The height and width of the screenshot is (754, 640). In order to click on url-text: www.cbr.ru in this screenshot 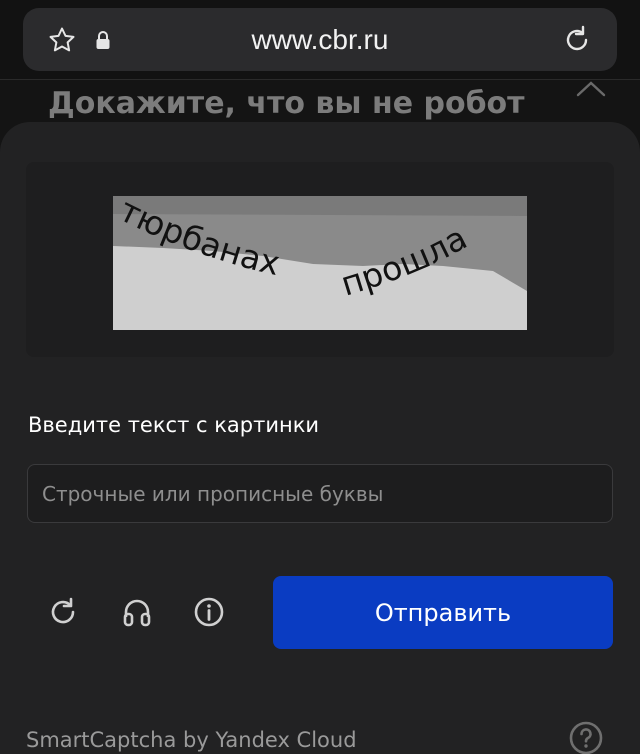, I will do `click(320, 39)`.